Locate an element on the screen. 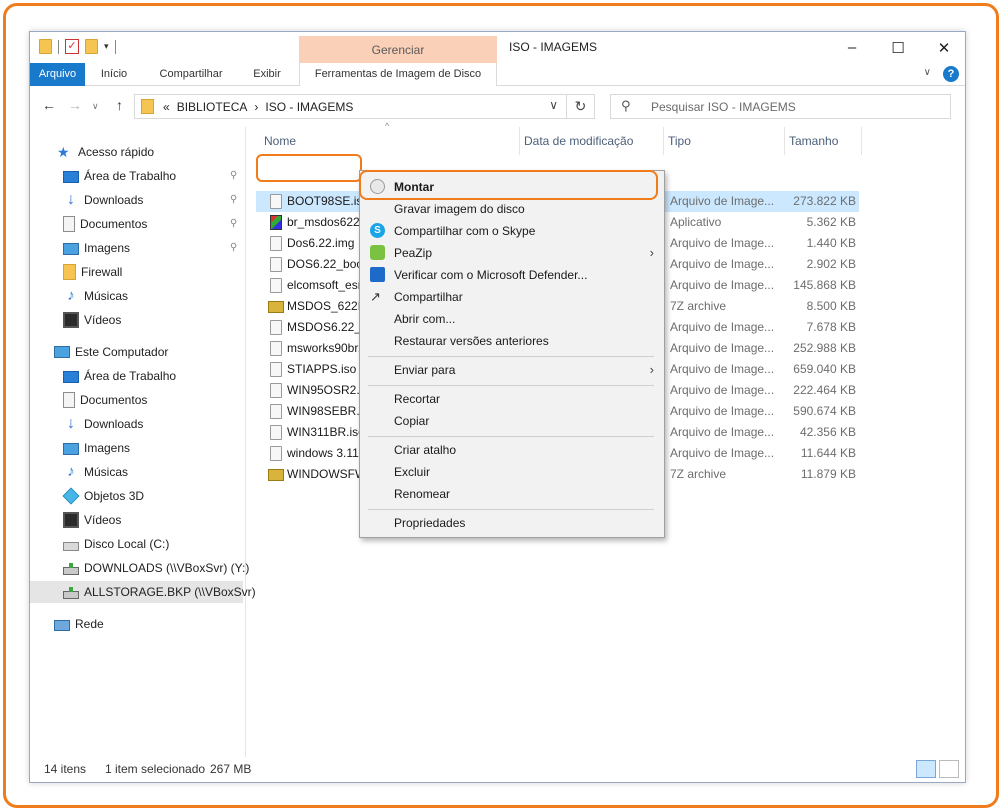 This screenshot has height=811, width=1002. menu-label: Gravar imagem do disco is located at coordinates (459, 209).